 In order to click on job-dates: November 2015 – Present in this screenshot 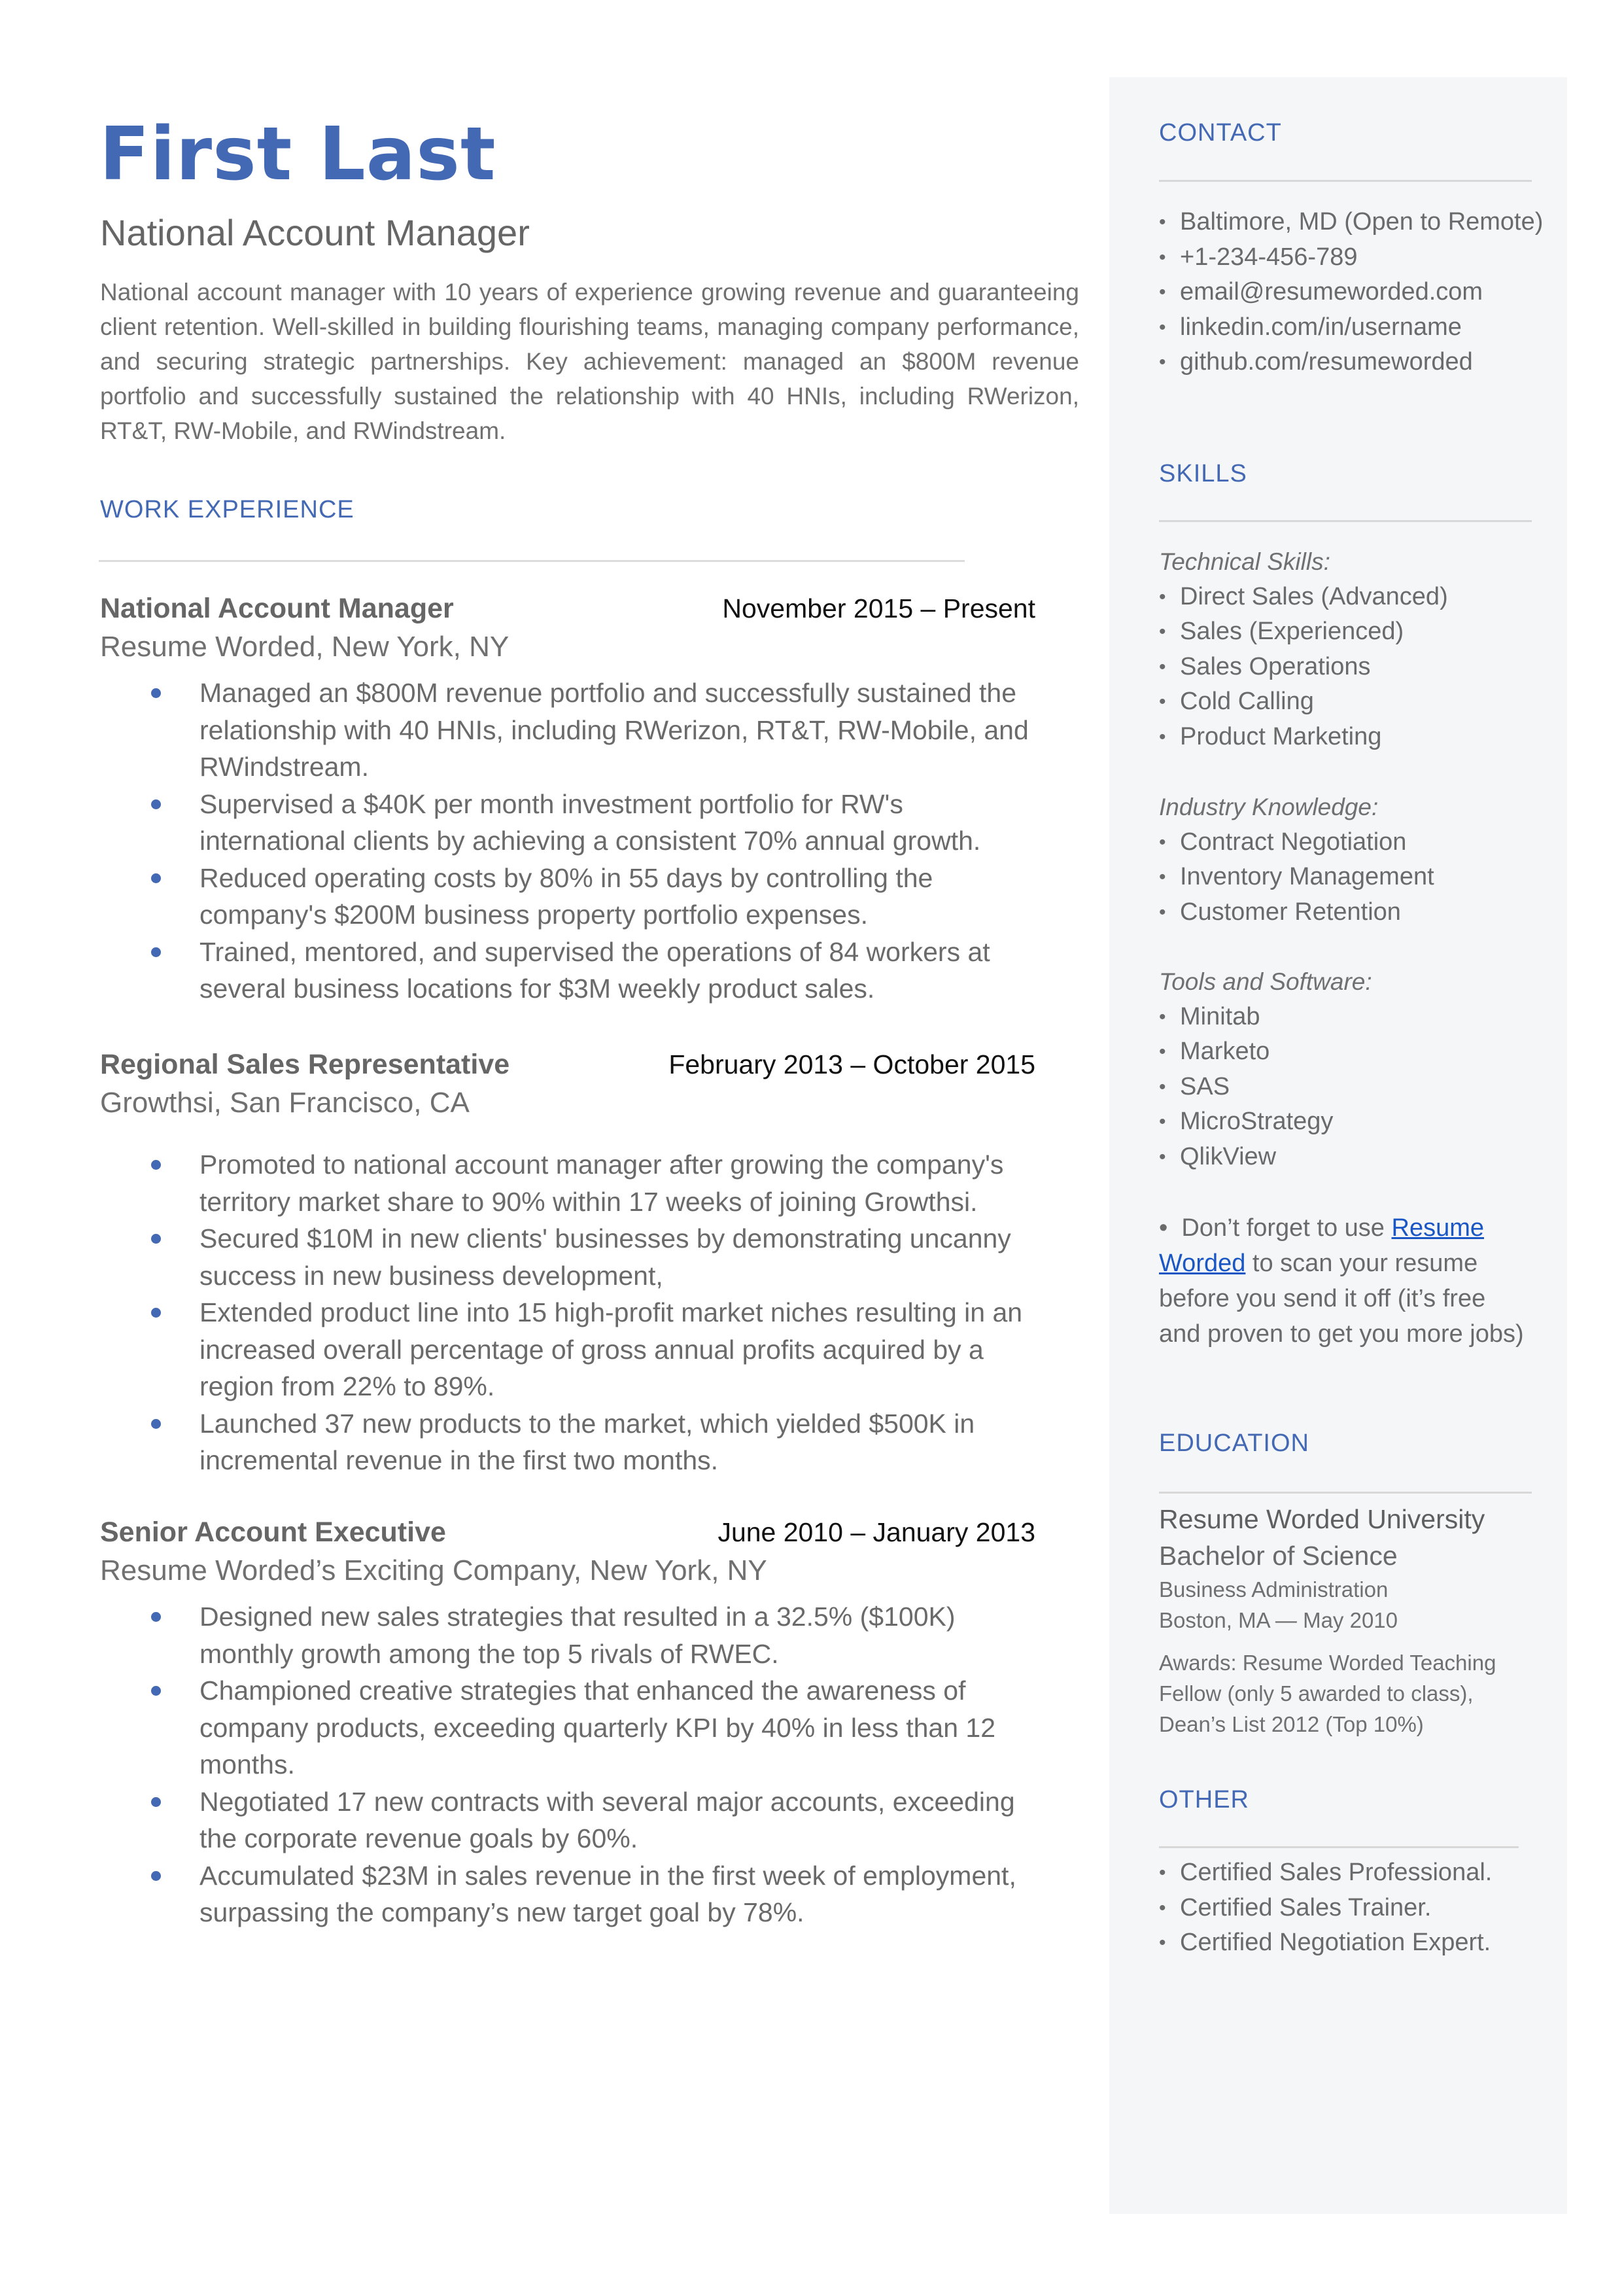, I will do `click(878, 608)`.